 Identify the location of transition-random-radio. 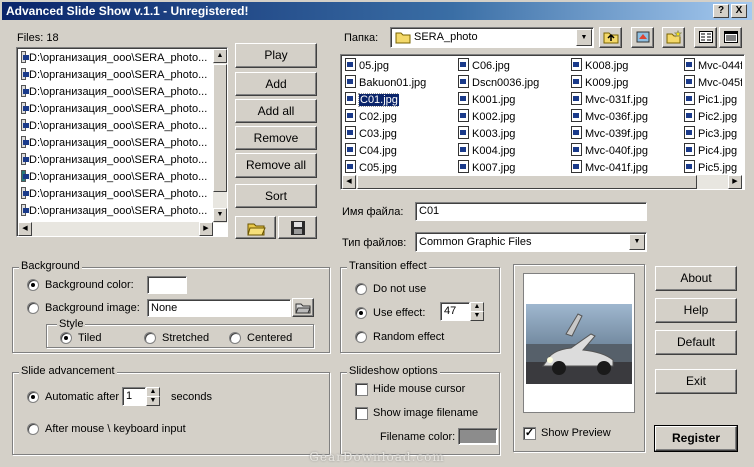
(361, 337).